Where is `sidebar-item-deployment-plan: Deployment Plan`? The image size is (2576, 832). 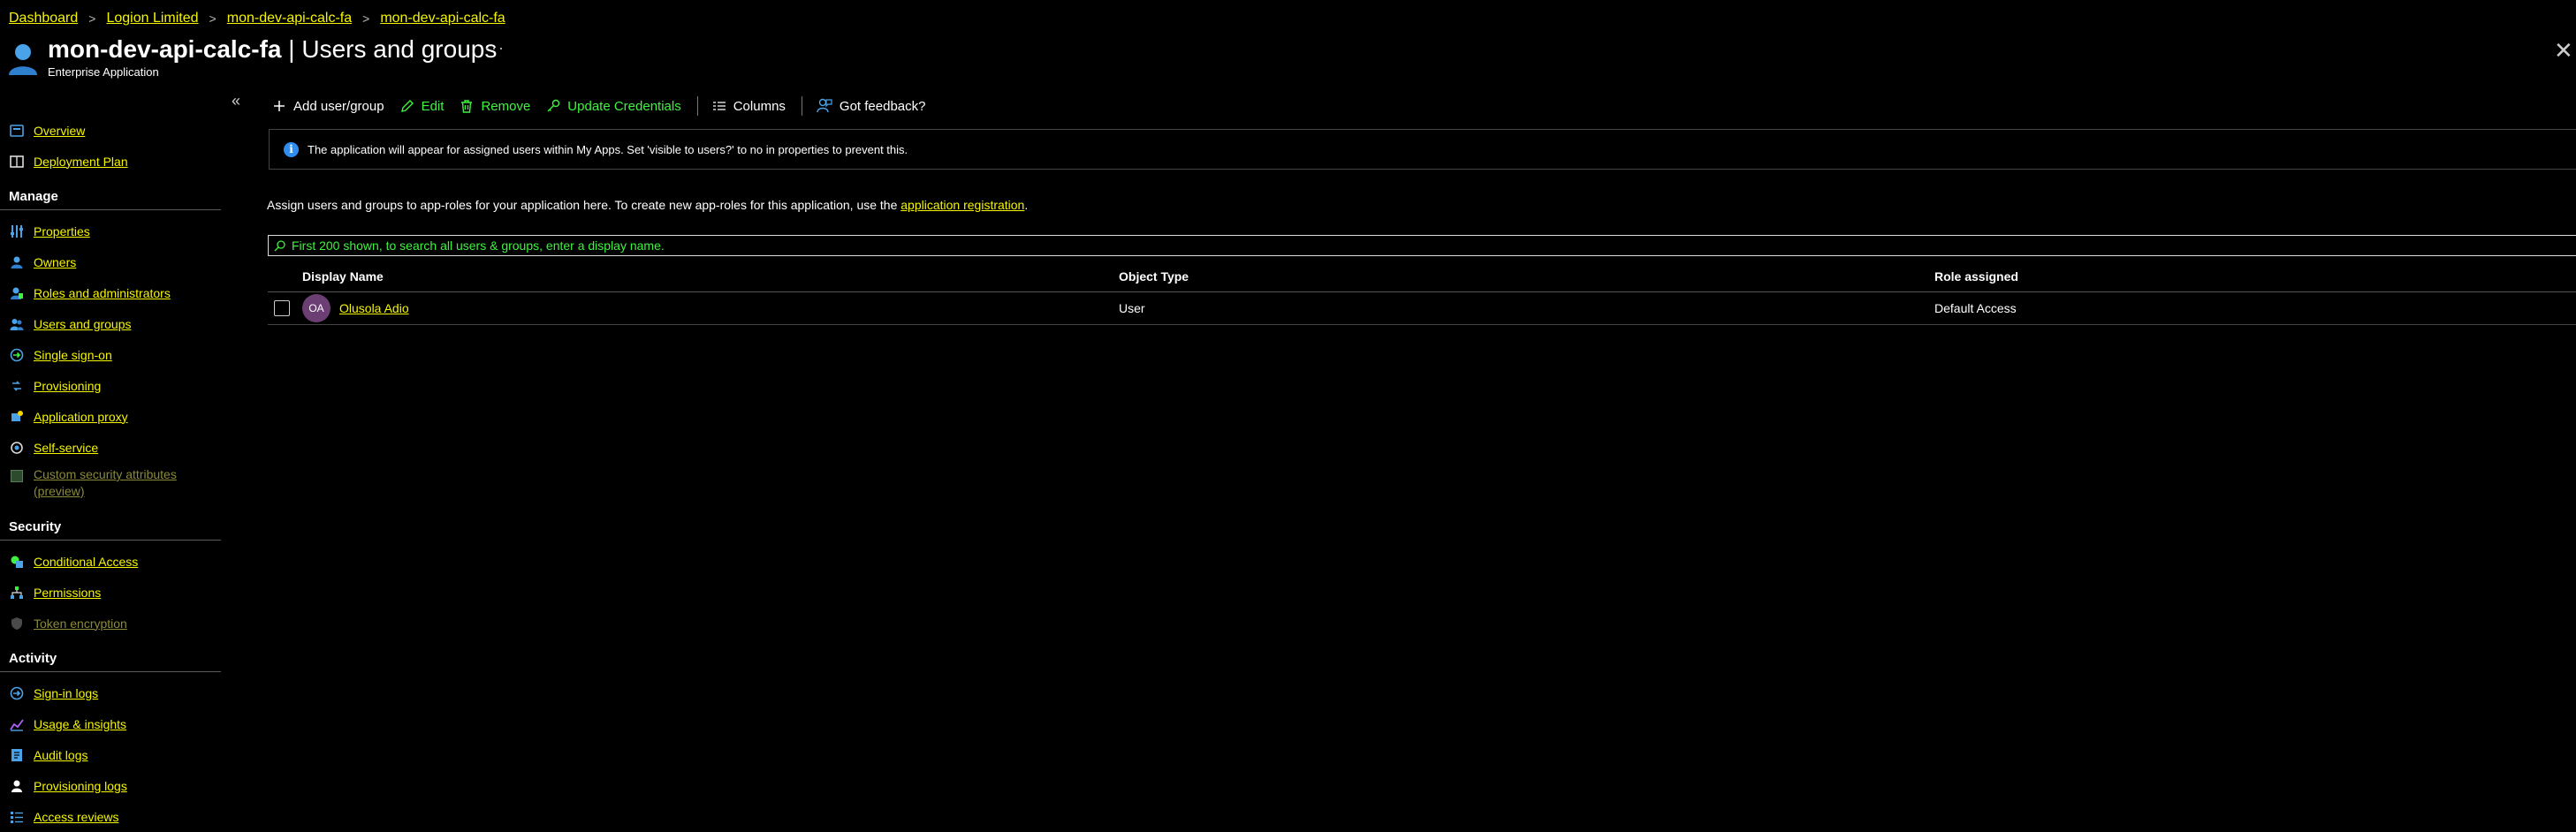
sidebar-item-deployment-plan: Deployment Plan is located at coordinates (115, 162).